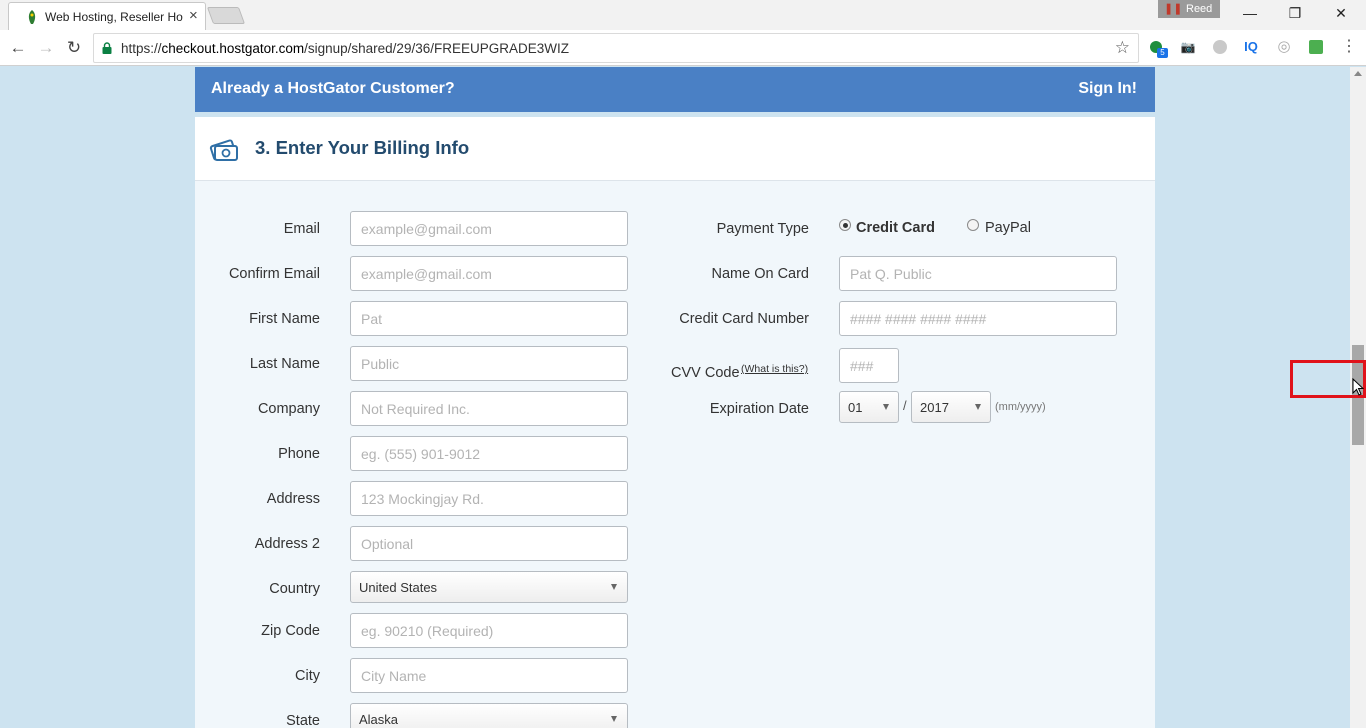 Image resolution: width=1366 pixels, height=728 pixels. Describe the element at coordinates (489, 363) in the screenshot. I see `last-name-field` at that location.